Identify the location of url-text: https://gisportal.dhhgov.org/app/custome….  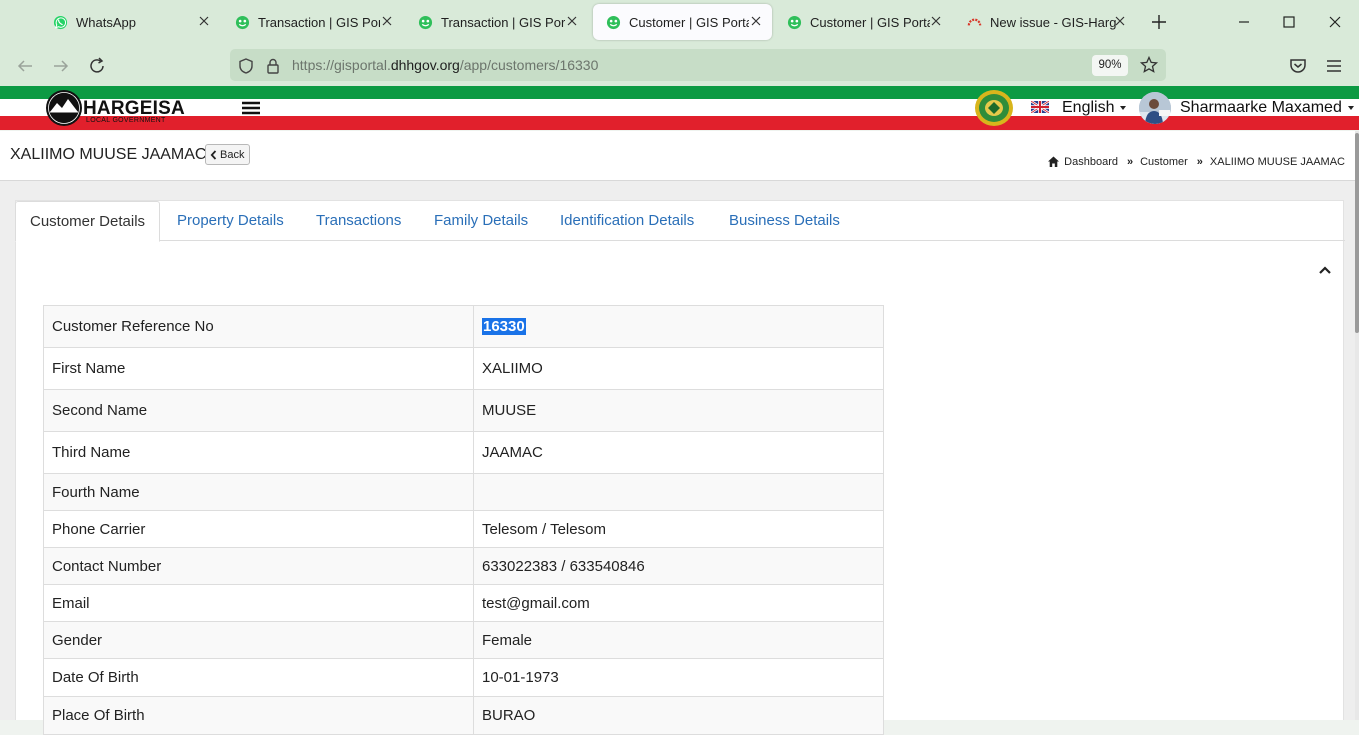
(445, 65).